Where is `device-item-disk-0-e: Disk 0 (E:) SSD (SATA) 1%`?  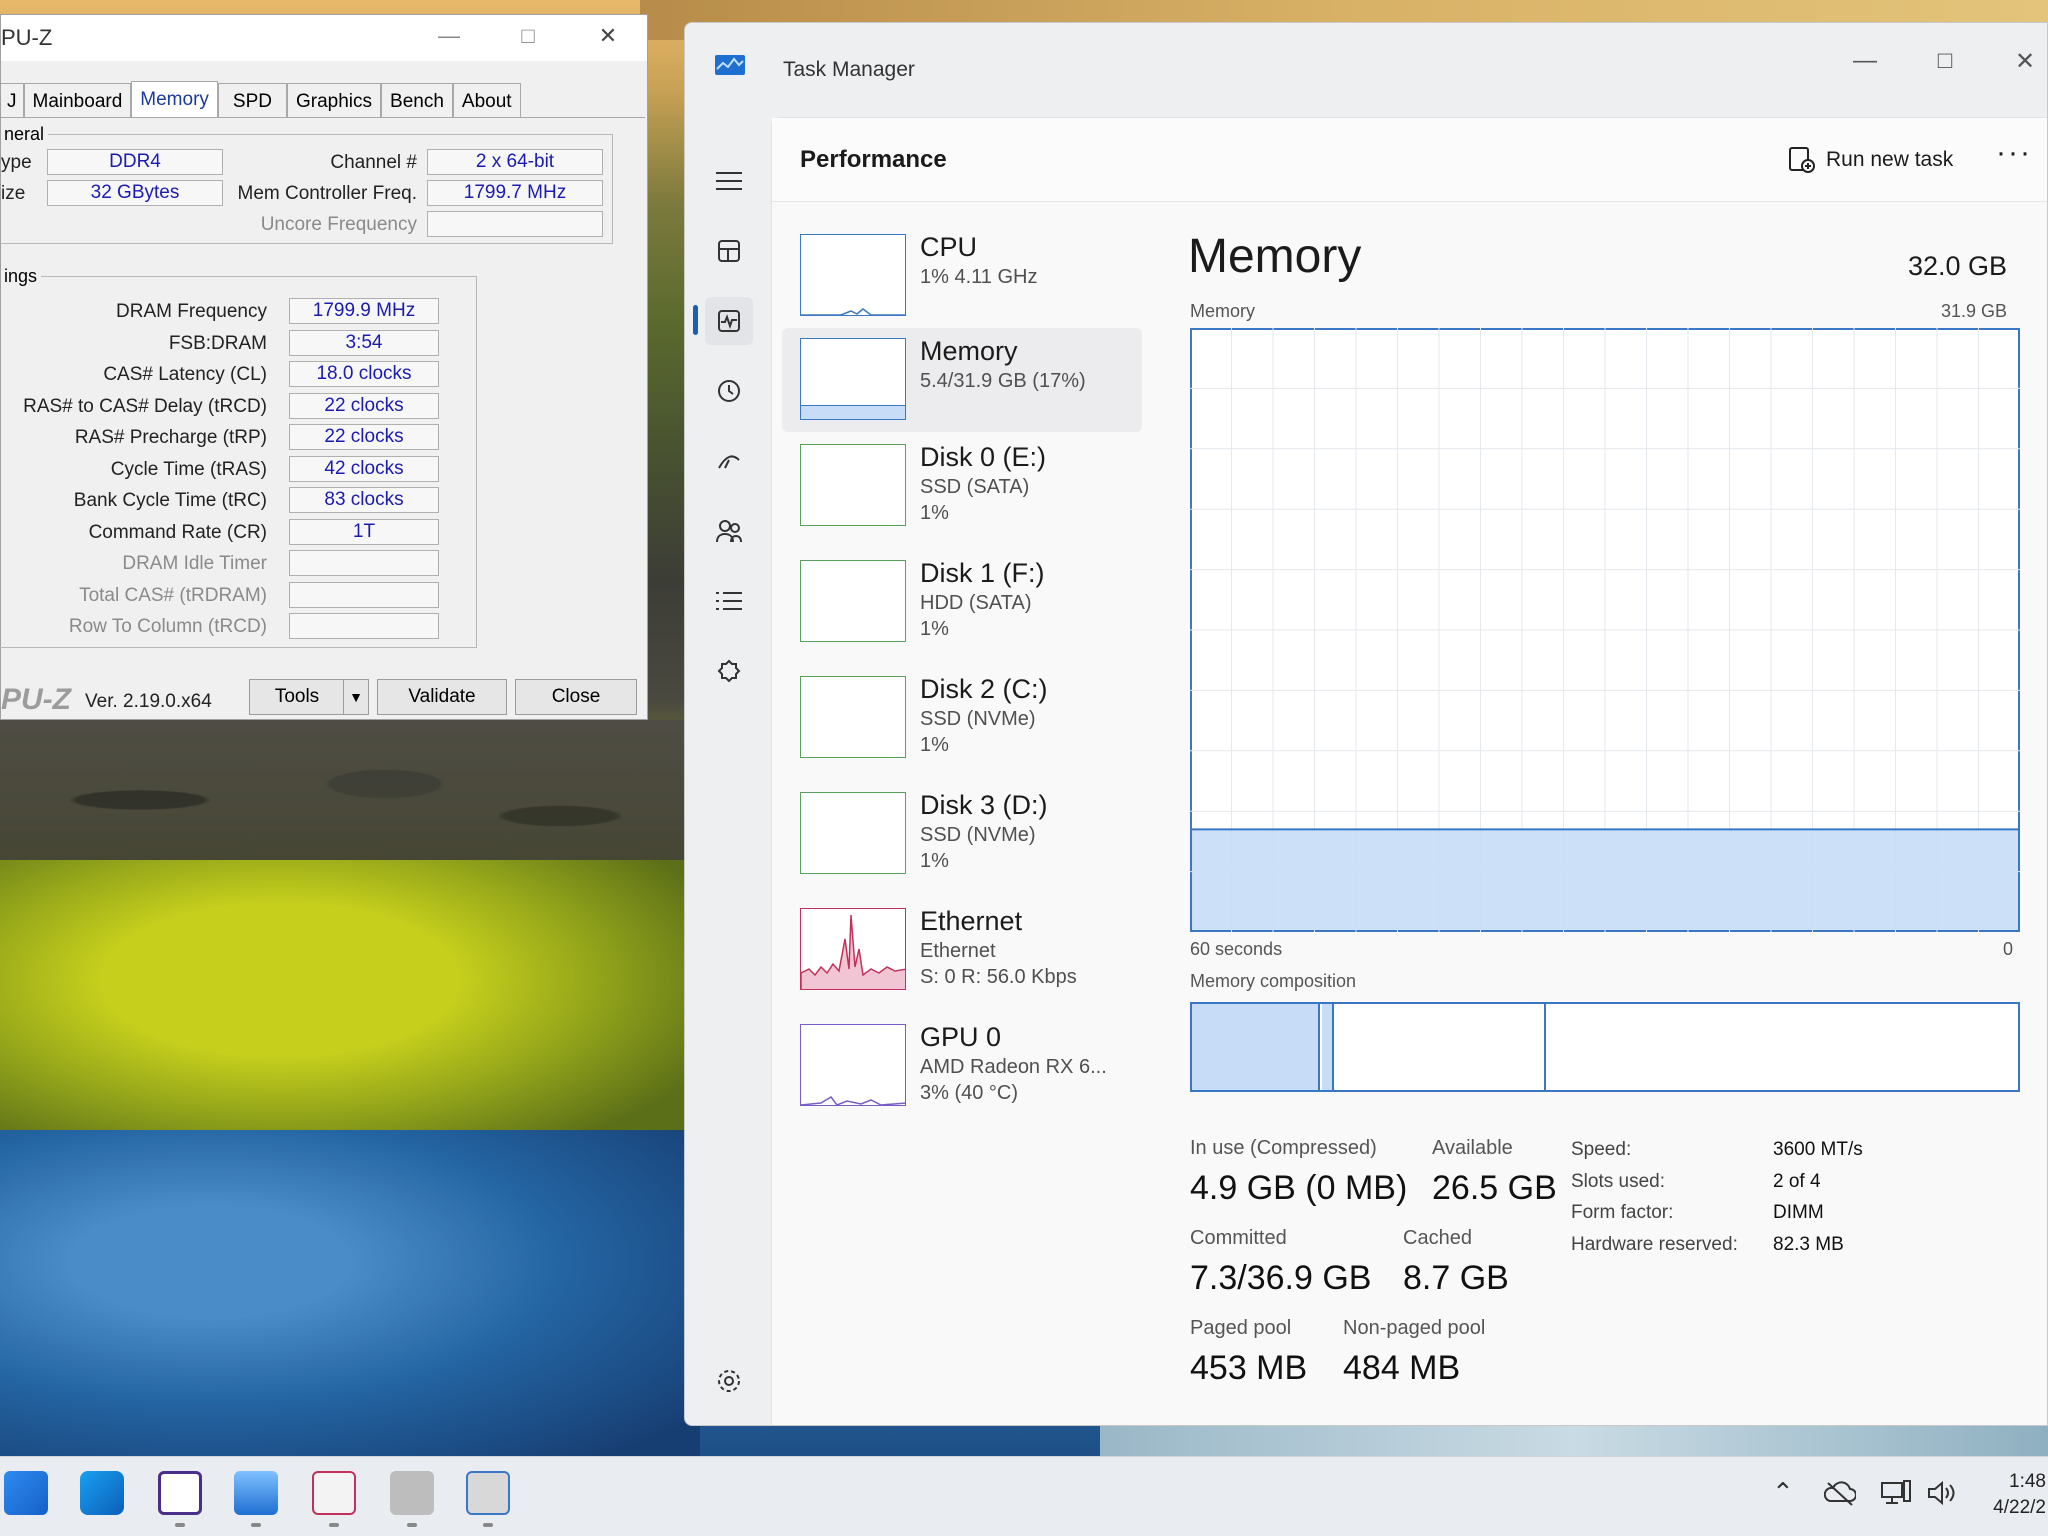 device-item-disk-0-e: Disk 0 (E:) SSD (SATA) 1% is located at coordinates (962, 486).